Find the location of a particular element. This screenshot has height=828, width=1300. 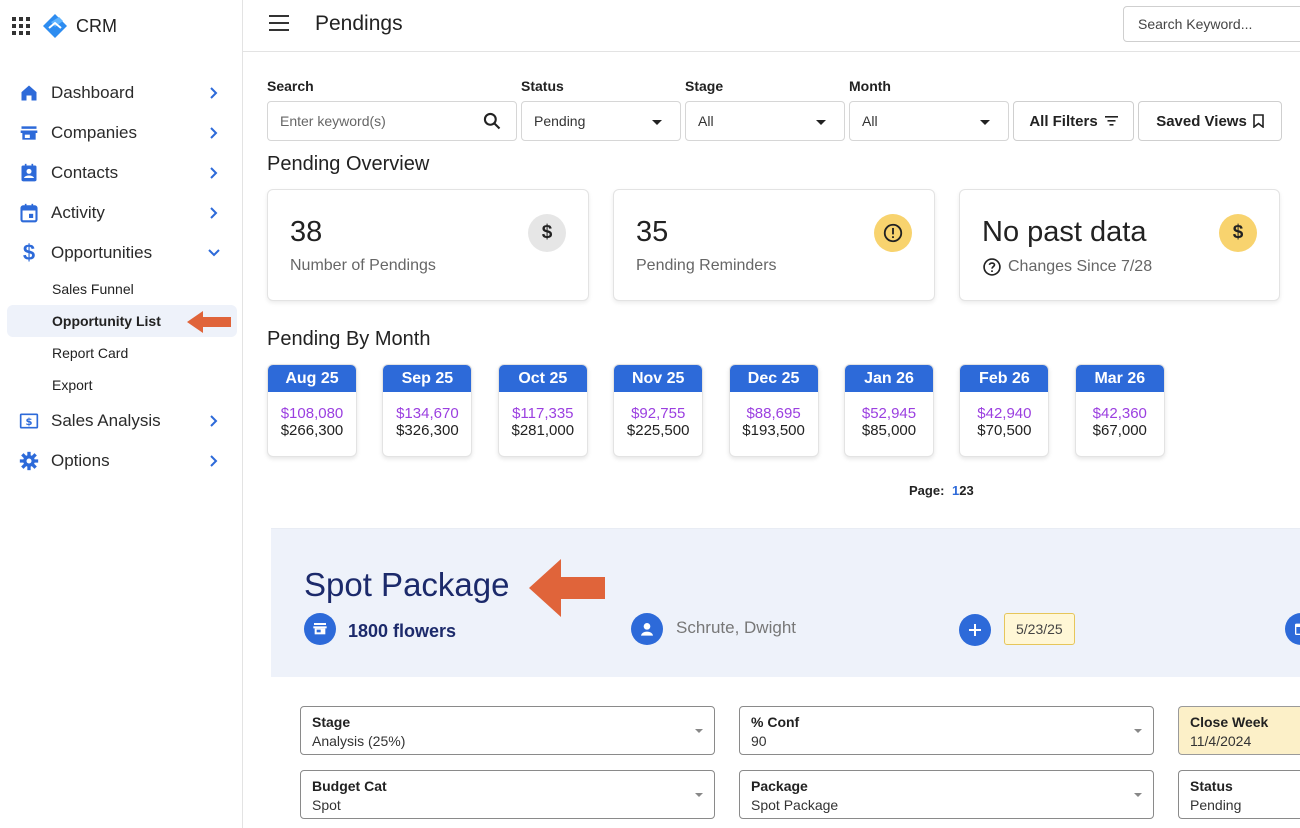

apps-grid-icon is located at coordinates (21, 26).